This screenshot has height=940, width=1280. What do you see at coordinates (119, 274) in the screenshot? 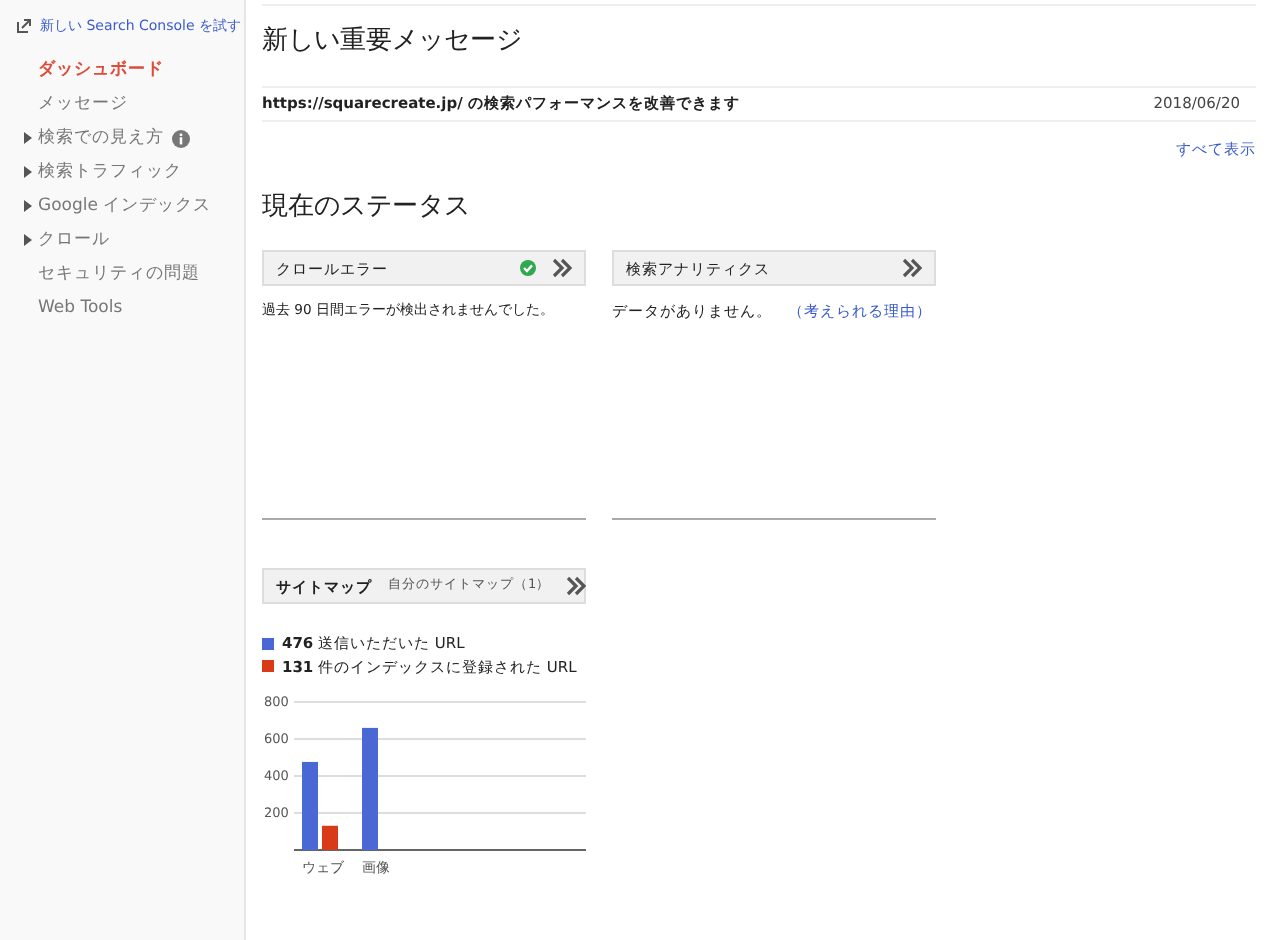
I see `sidebar-item: セキュリティの問題` at bounding box center [119, 274].